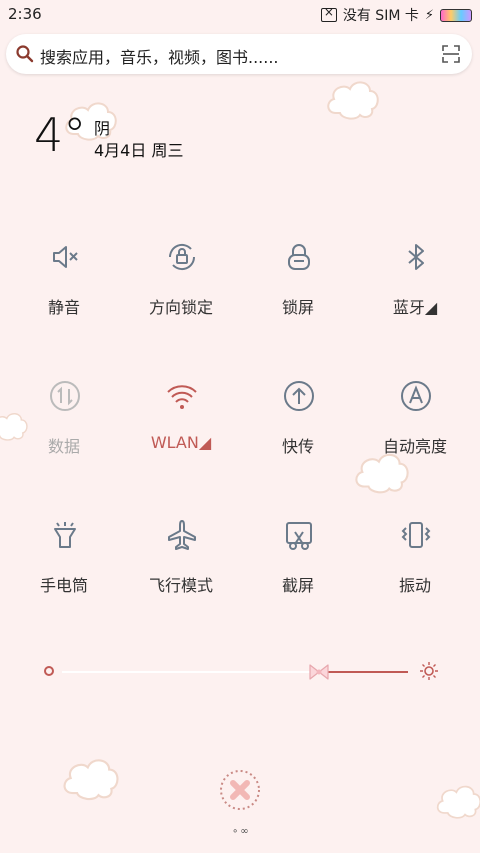 Image resolution: width=480 pixels, height=853 pixels. What do you see at coordinates (429, 671) in the screenshot?
I see `brightness-max-icon` at bounding box center [429, 671].